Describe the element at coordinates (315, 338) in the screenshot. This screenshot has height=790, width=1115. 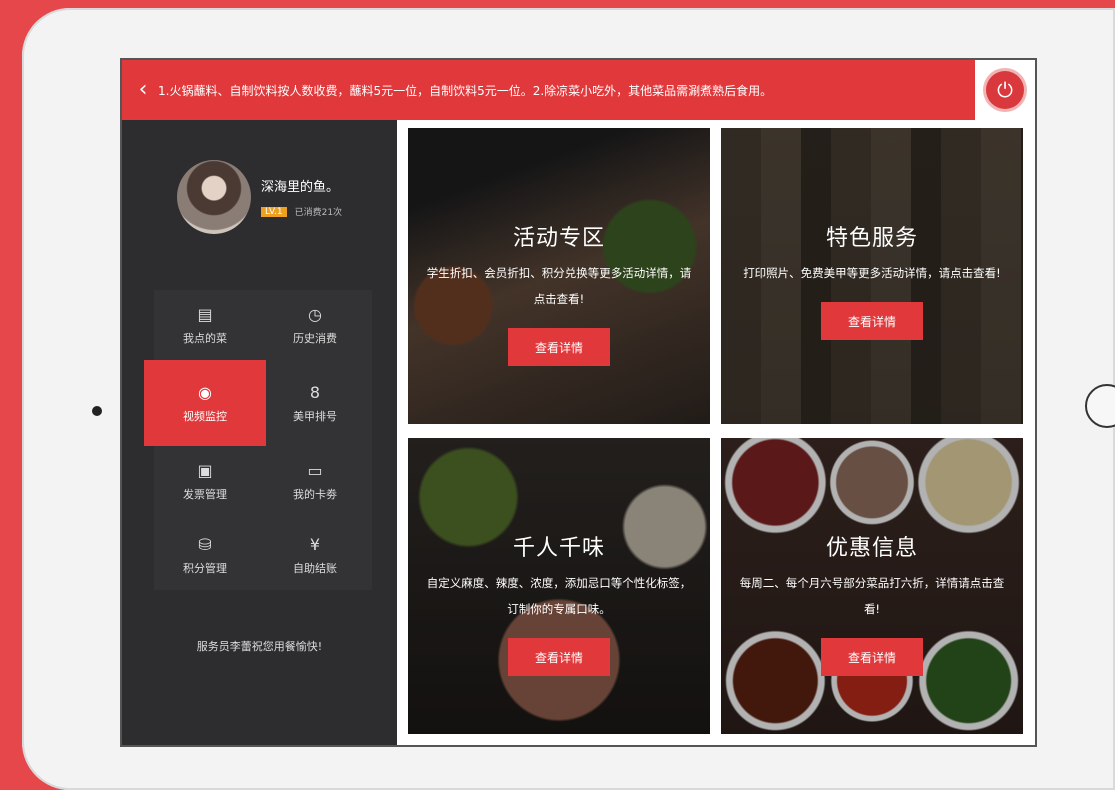
I see `menu-item-label: 历史消费` at that location.